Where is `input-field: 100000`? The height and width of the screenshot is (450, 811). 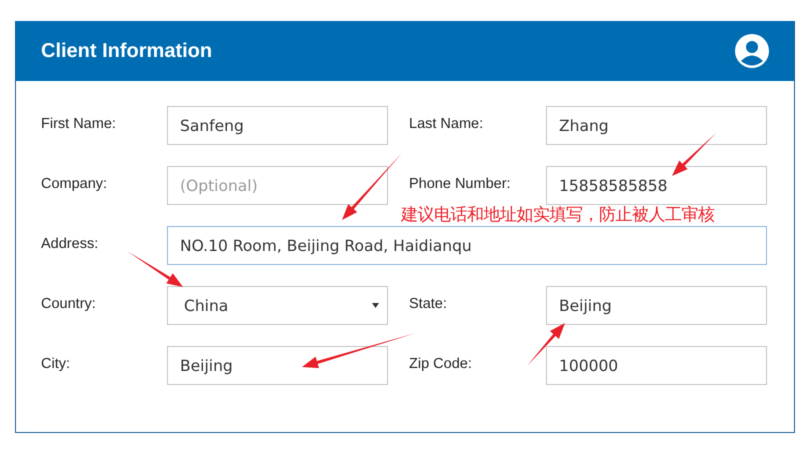
input-field: 100000 is located at coordinates (656, 365).